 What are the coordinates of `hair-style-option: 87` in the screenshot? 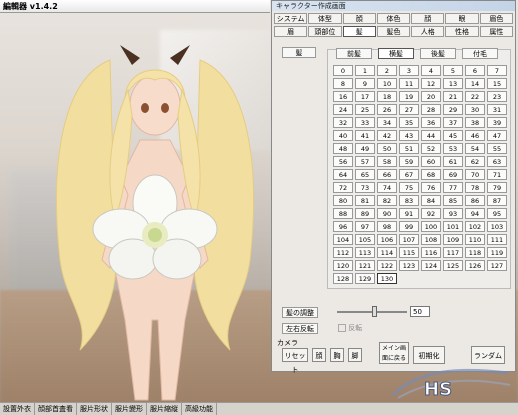 It's located at (497, 200).